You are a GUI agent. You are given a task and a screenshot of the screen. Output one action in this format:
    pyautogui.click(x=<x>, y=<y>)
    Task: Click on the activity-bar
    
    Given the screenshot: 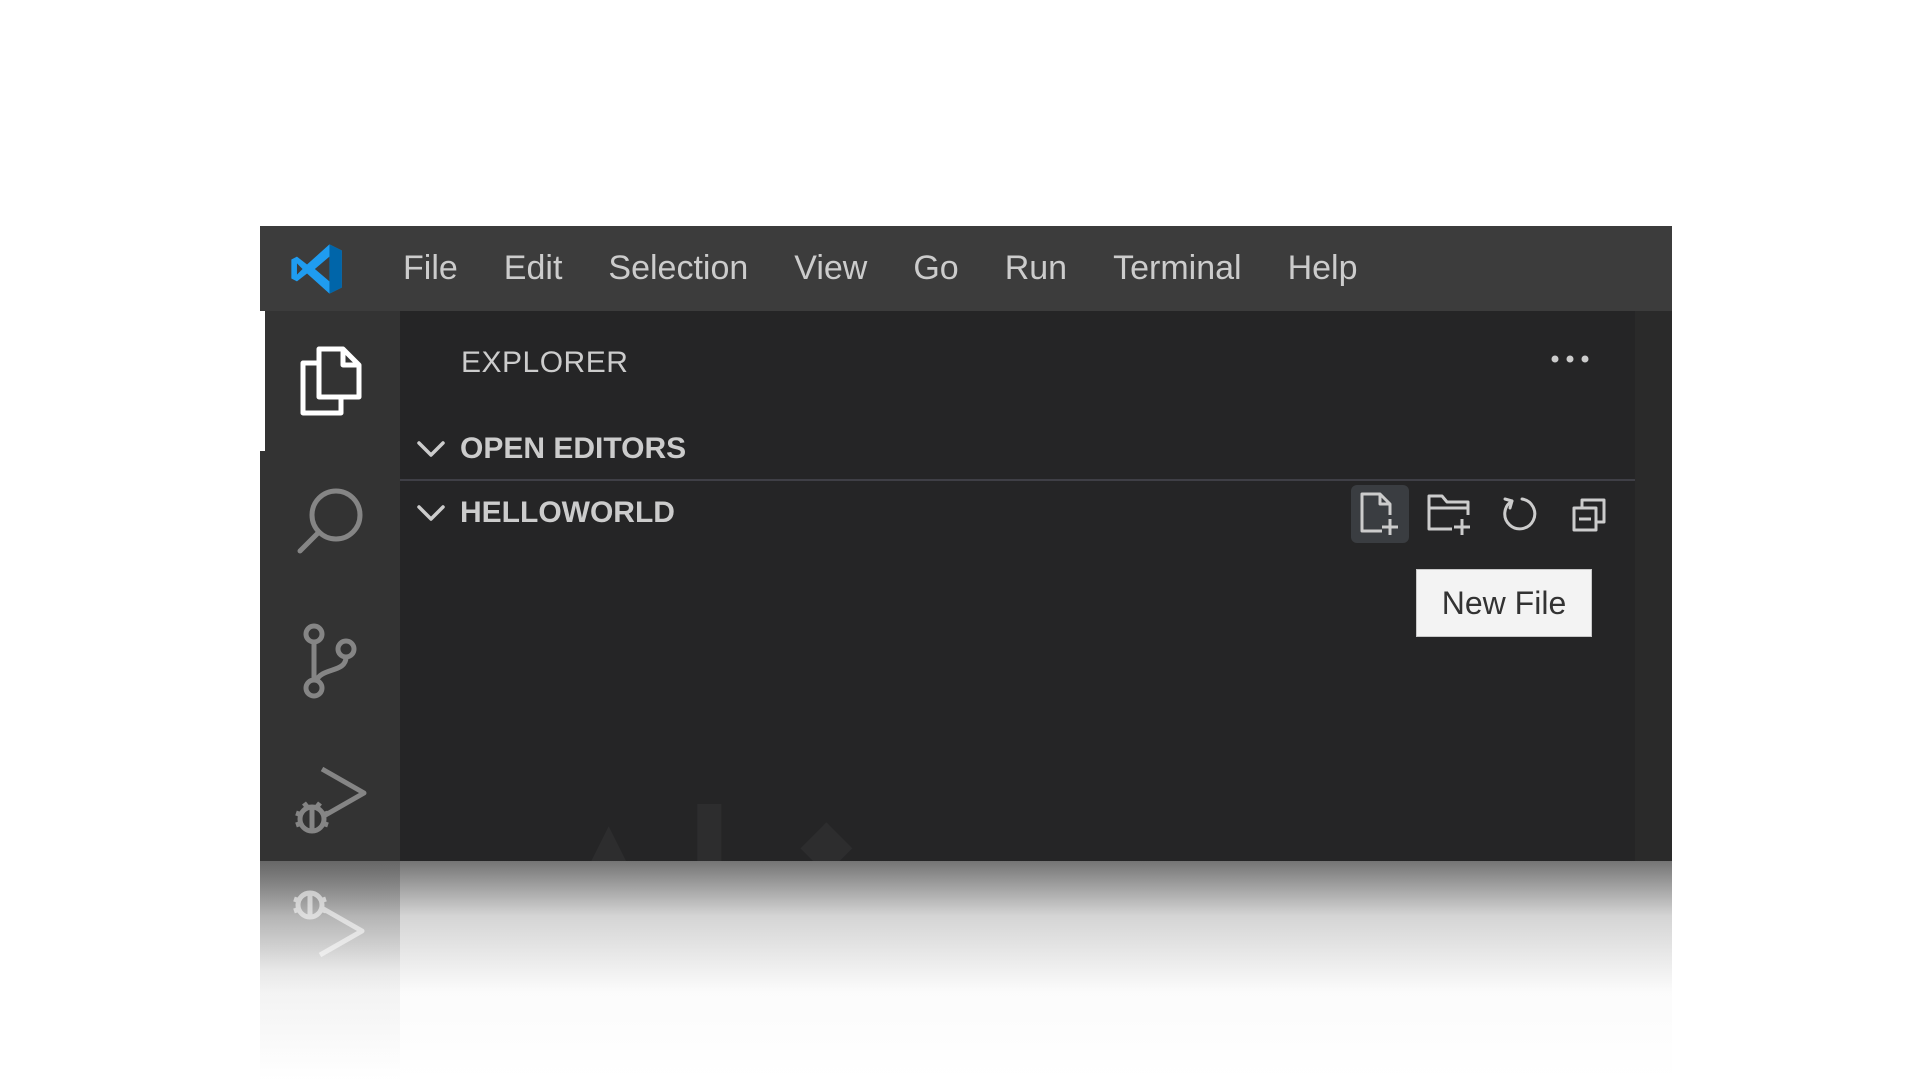 What is the action you would take?
    pyautogui.click(x=330, y=586)
    